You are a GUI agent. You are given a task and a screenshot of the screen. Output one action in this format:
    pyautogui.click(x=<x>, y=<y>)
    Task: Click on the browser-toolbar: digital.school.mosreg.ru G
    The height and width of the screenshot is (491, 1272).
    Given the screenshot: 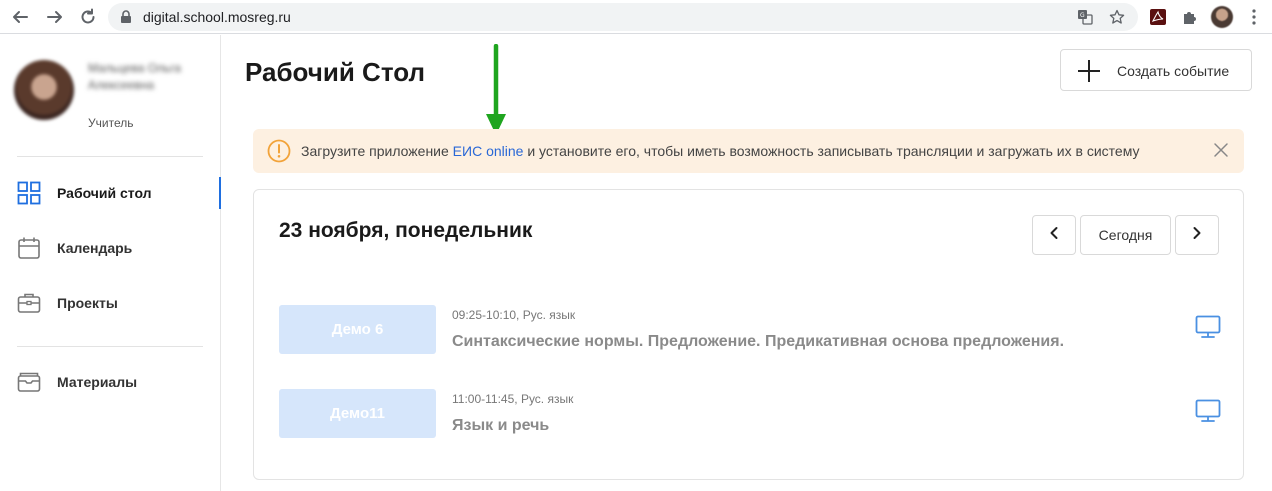 What is the action you would take?
    pyautogui.click(x=636, y=17)
    